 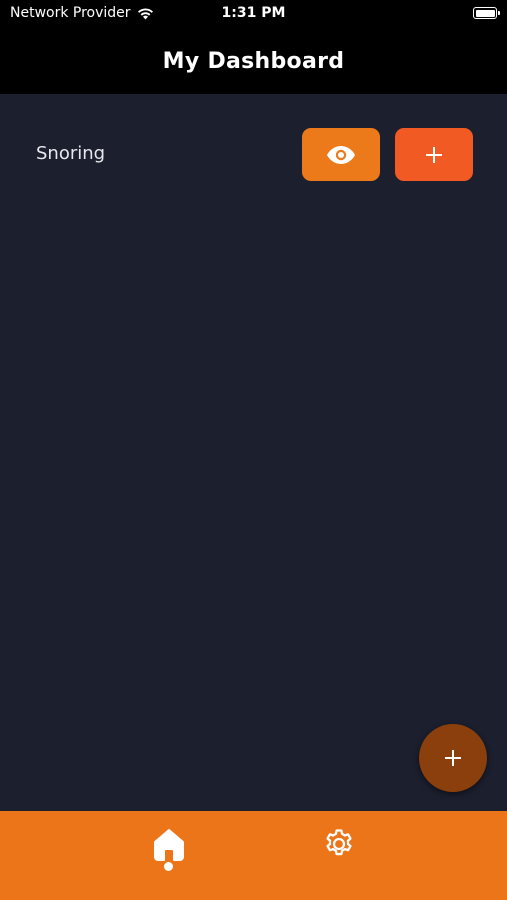 I want to click on page-title: My Dashboard, so click(x=253, y=61).